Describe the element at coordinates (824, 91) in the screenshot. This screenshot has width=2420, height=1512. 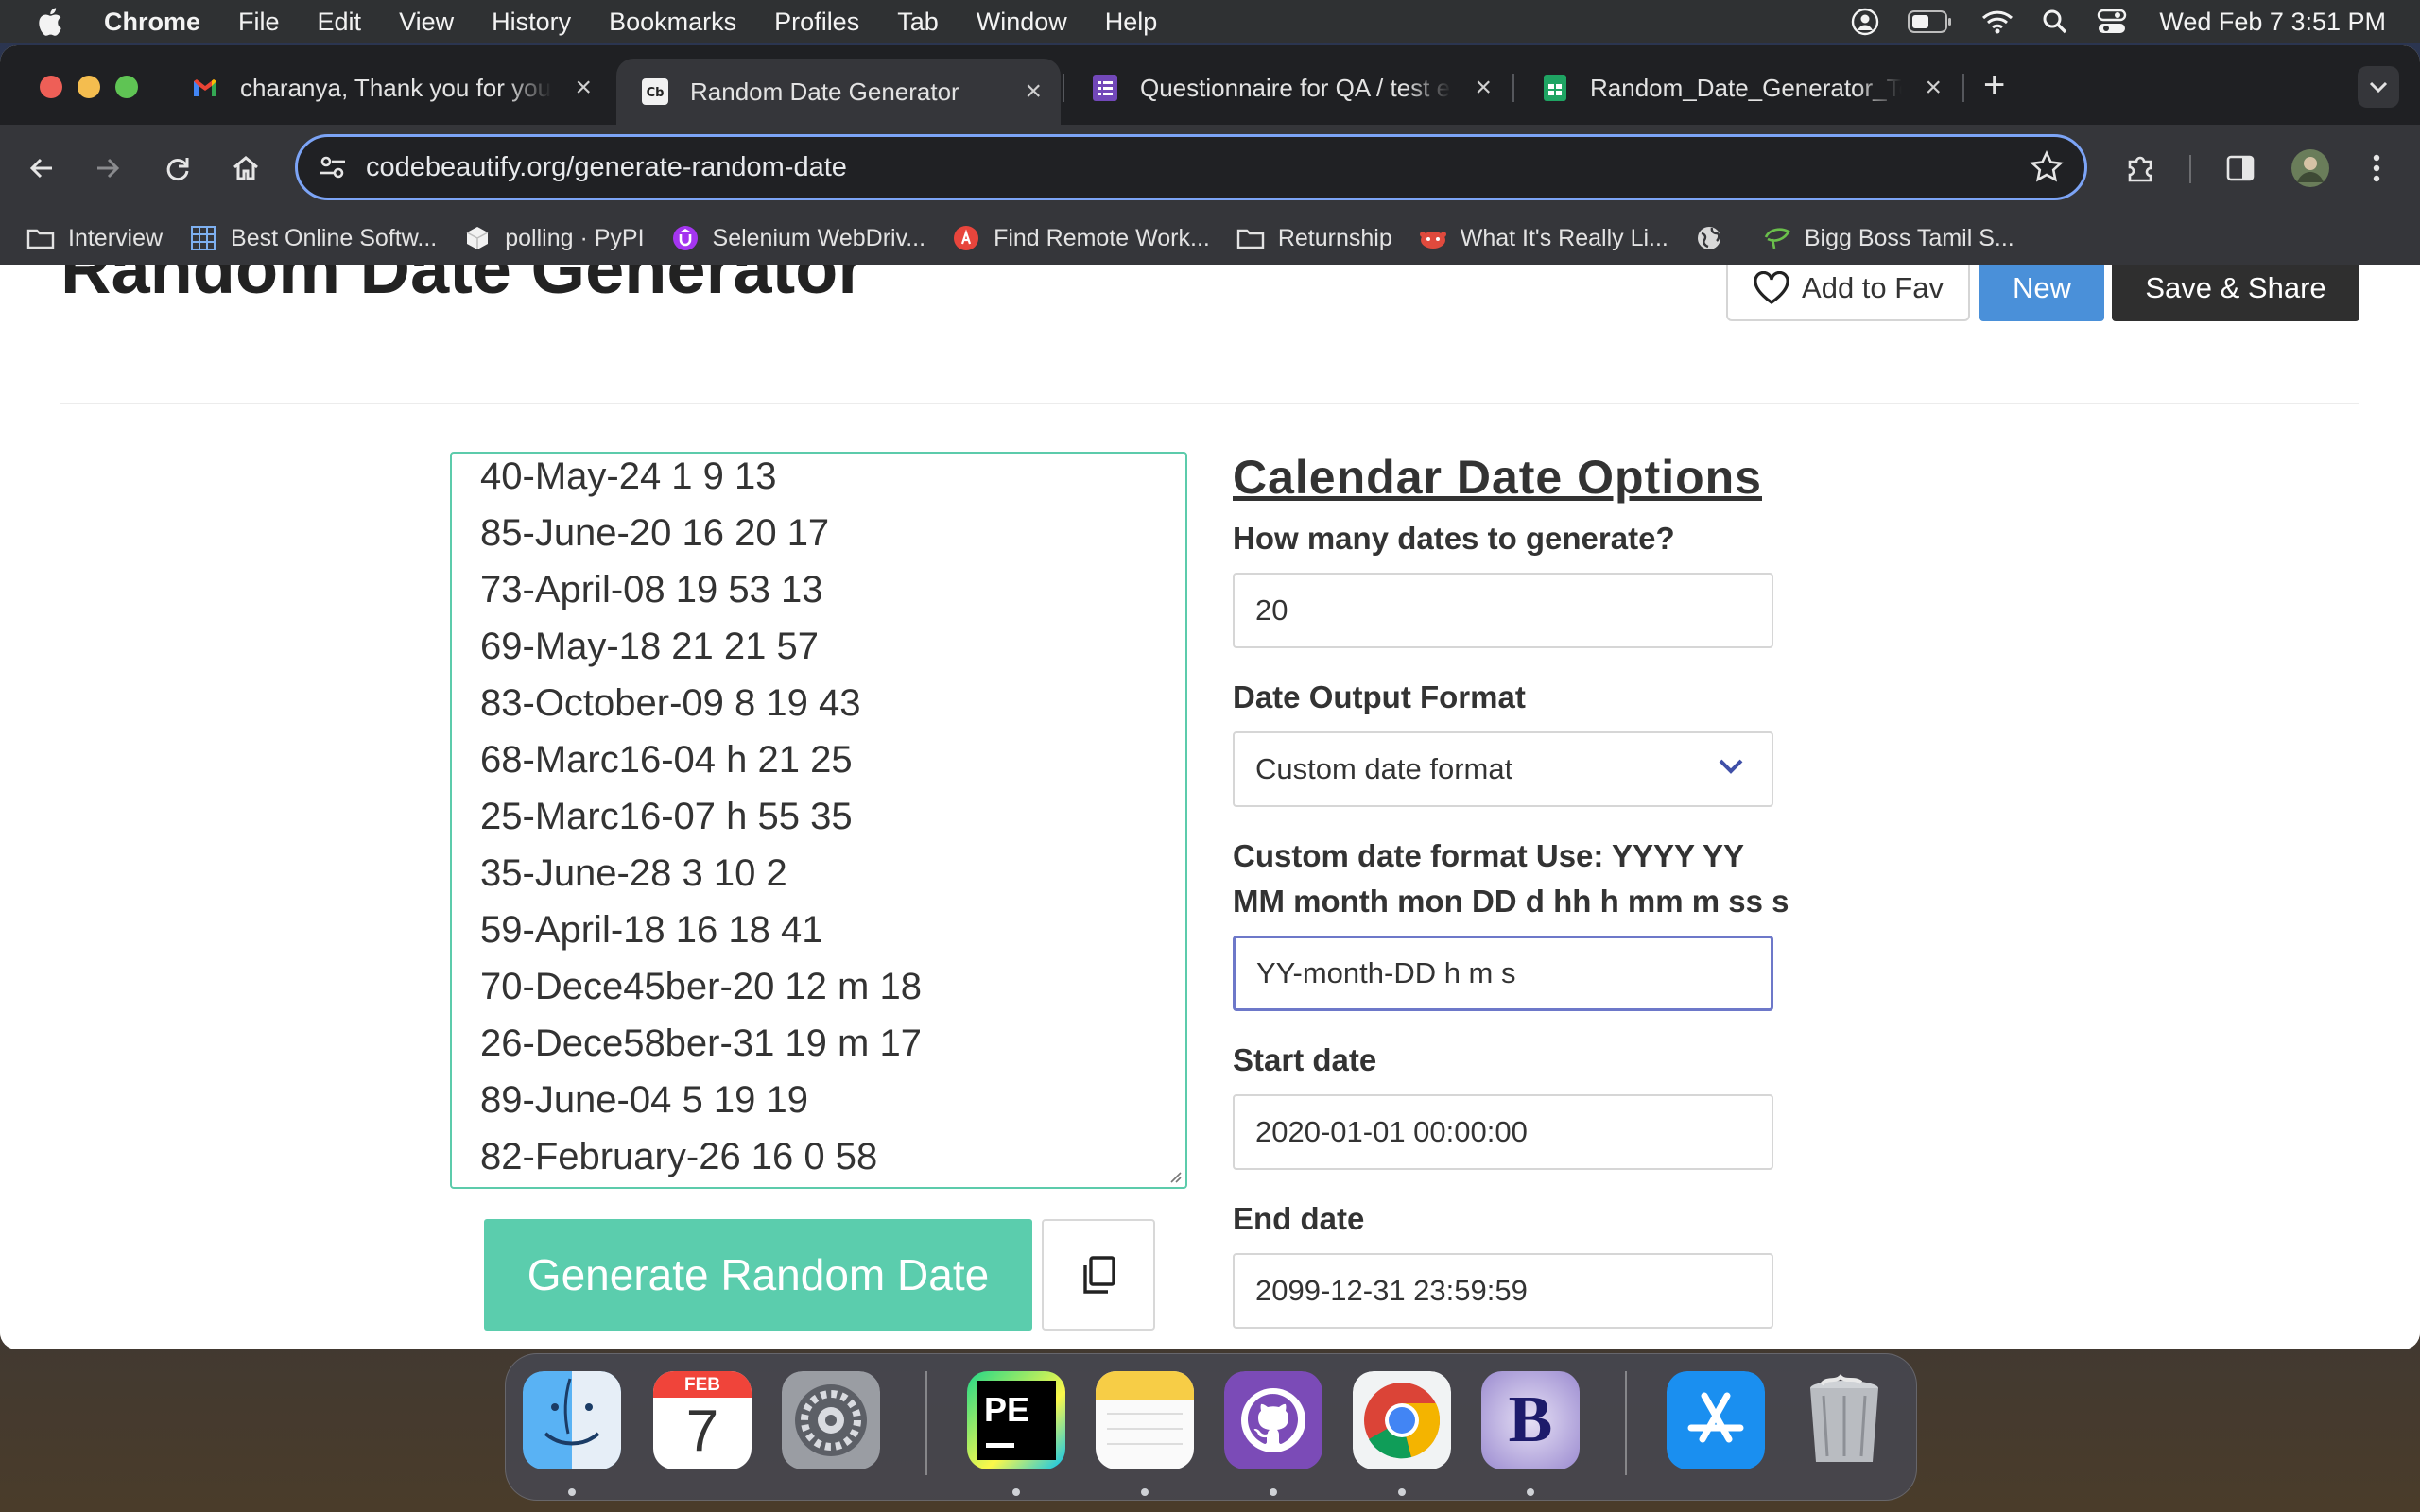
I see `tab-title: Random Date Generator` at that location.